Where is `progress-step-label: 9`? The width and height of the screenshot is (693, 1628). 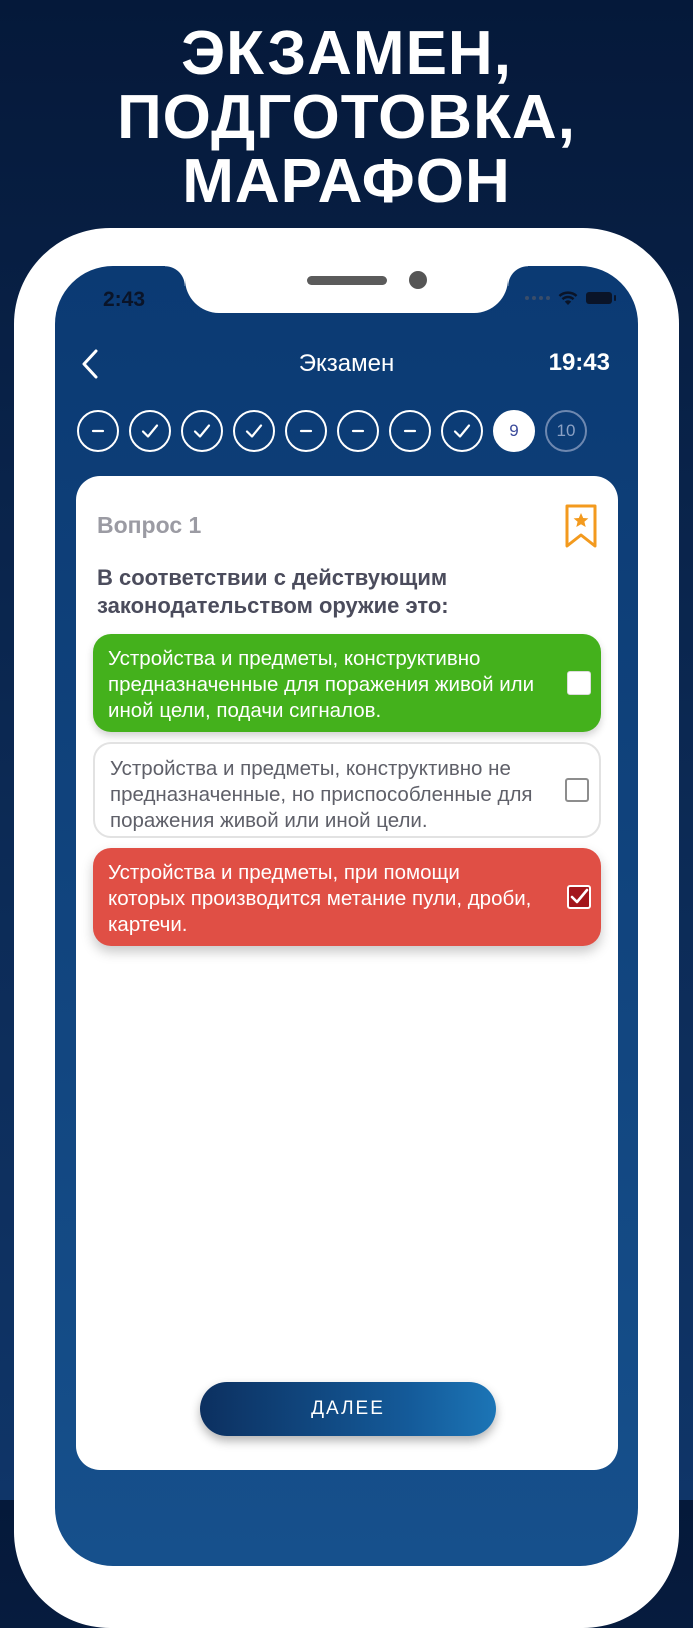
progress-step-label: 9 is located at coordinates (514, 430).